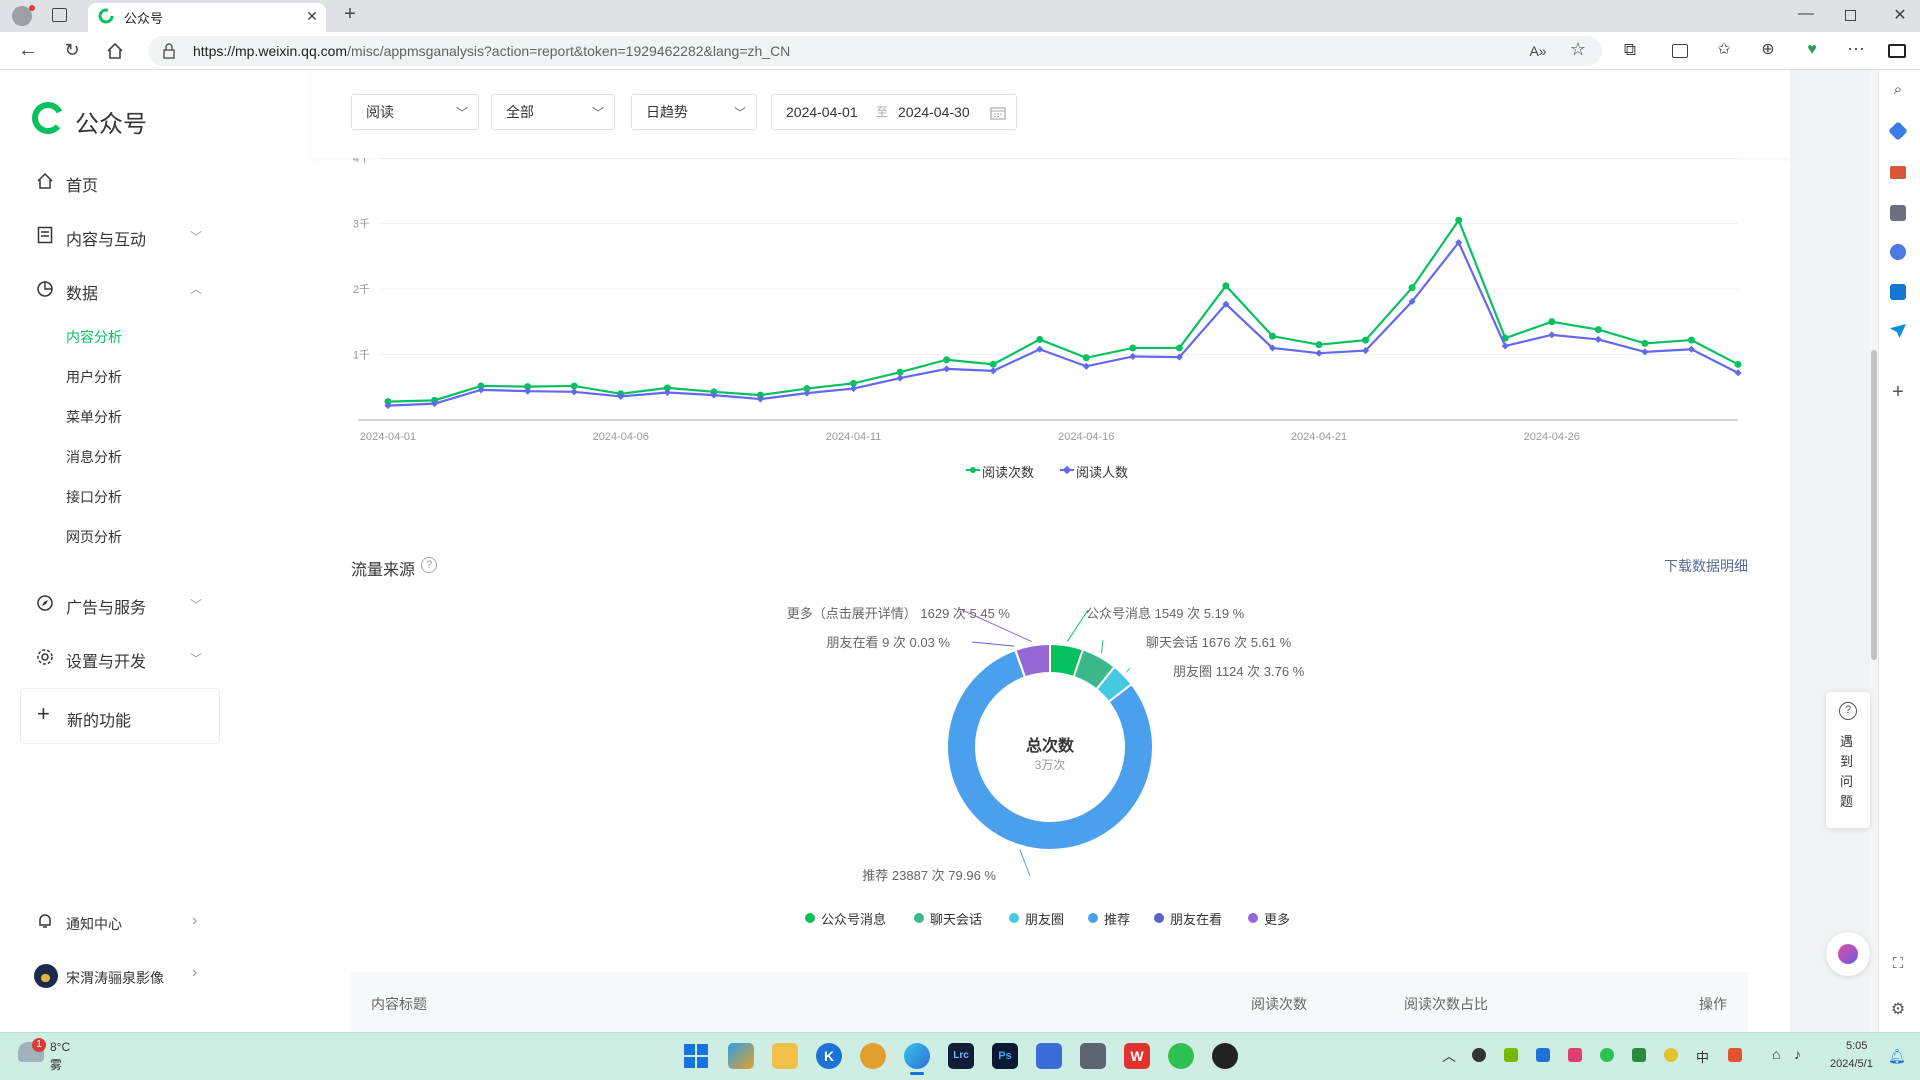 The height and width of the screenshot is (1080, 1920). What do you see at coordinates (1848, 760) in the screenshot?
I see `help-float-panel: ? 遇到问题` at bounding box center [1848, 760].